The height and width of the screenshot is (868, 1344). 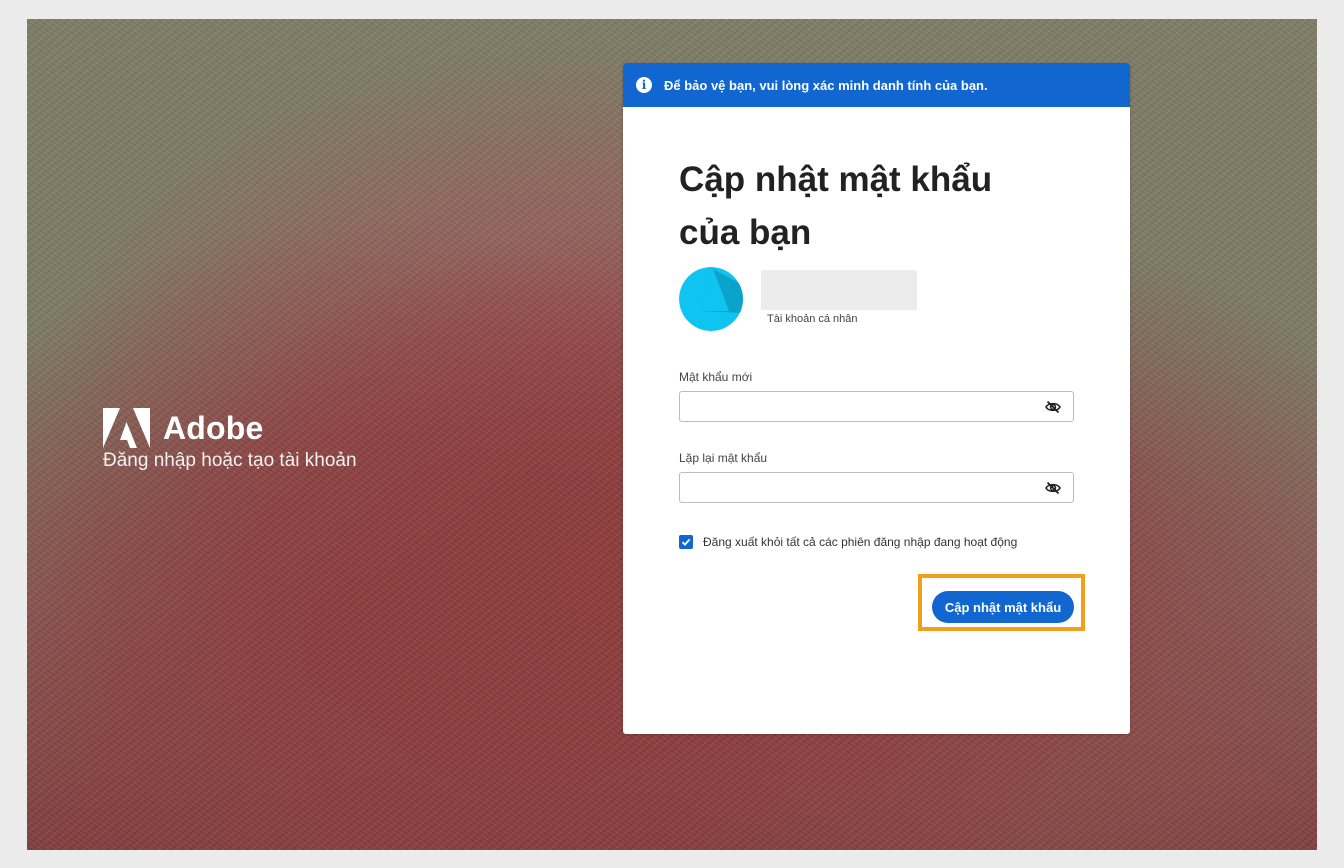 I want to click on adobe-logo-icon, so click(x=126, y=428).